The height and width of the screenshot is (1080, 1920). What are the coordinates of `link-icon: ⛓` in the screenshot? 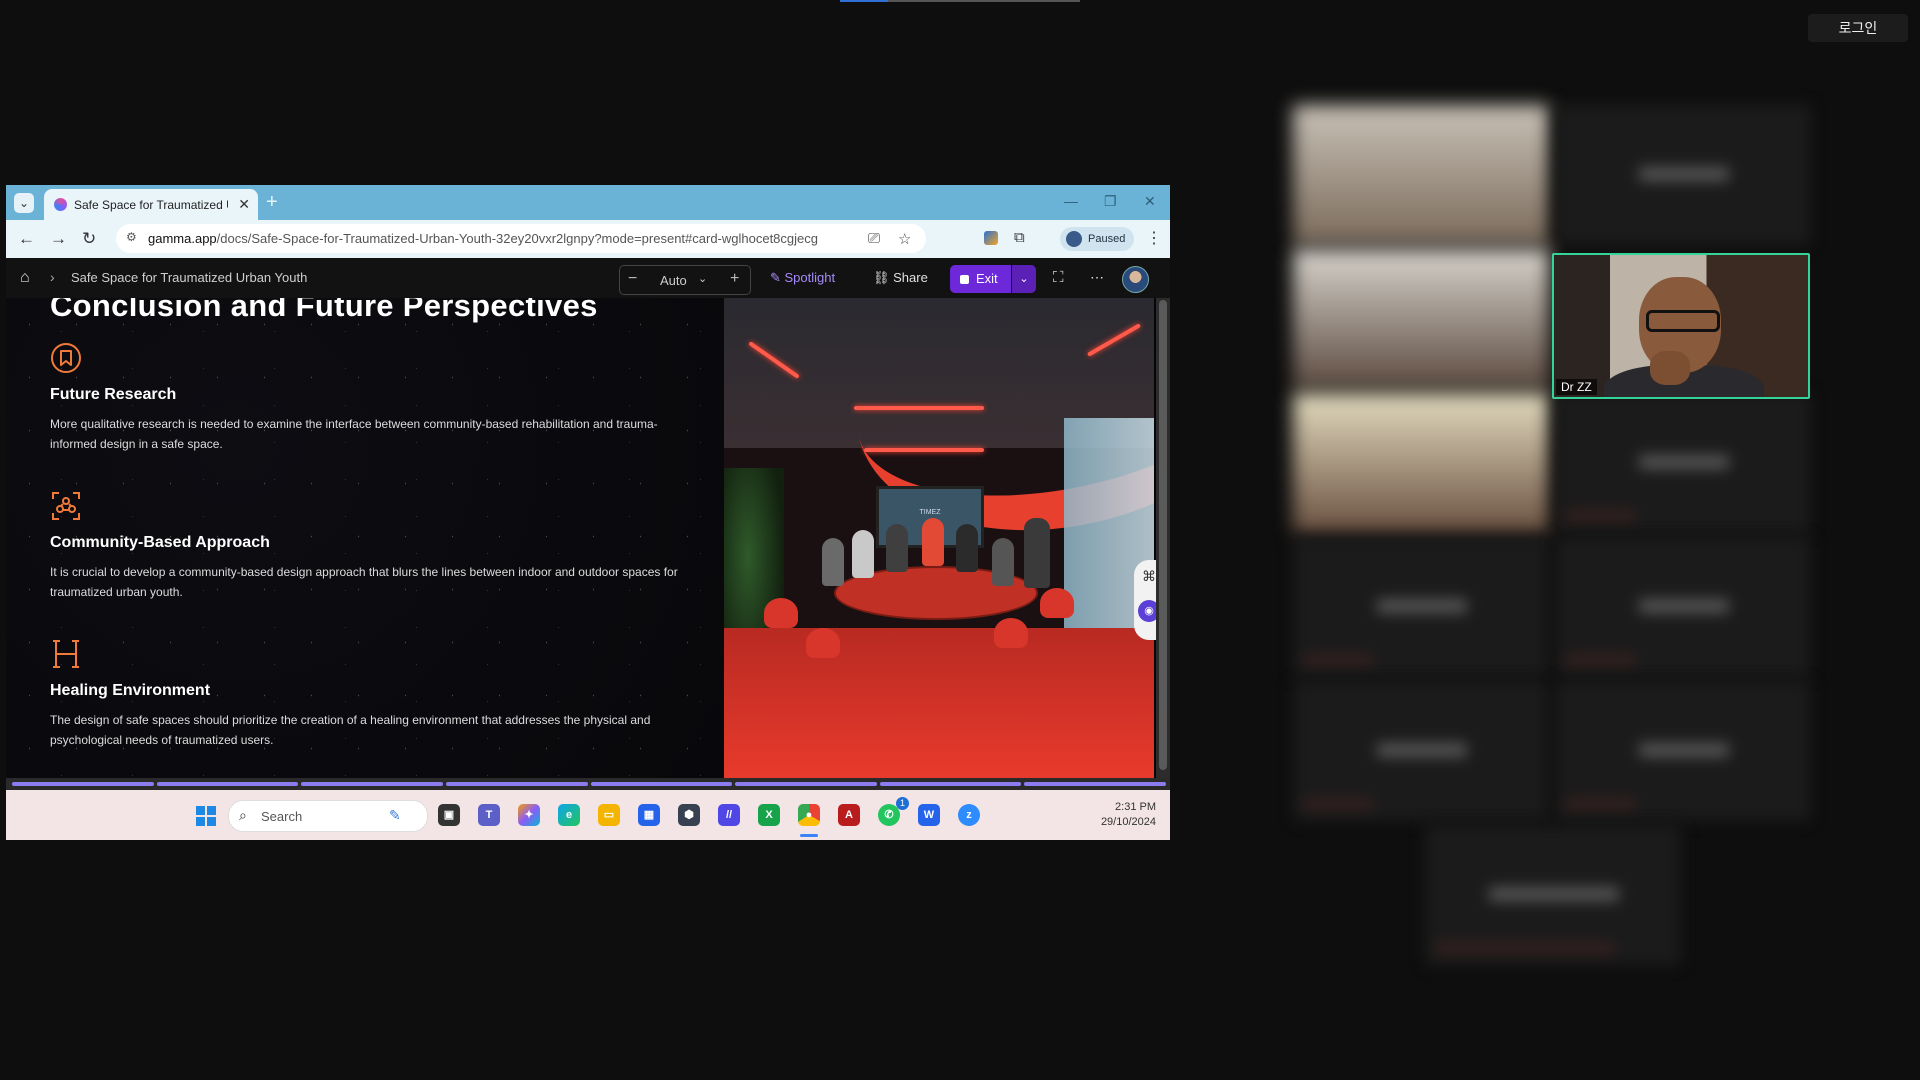 It's located at (883, 277).